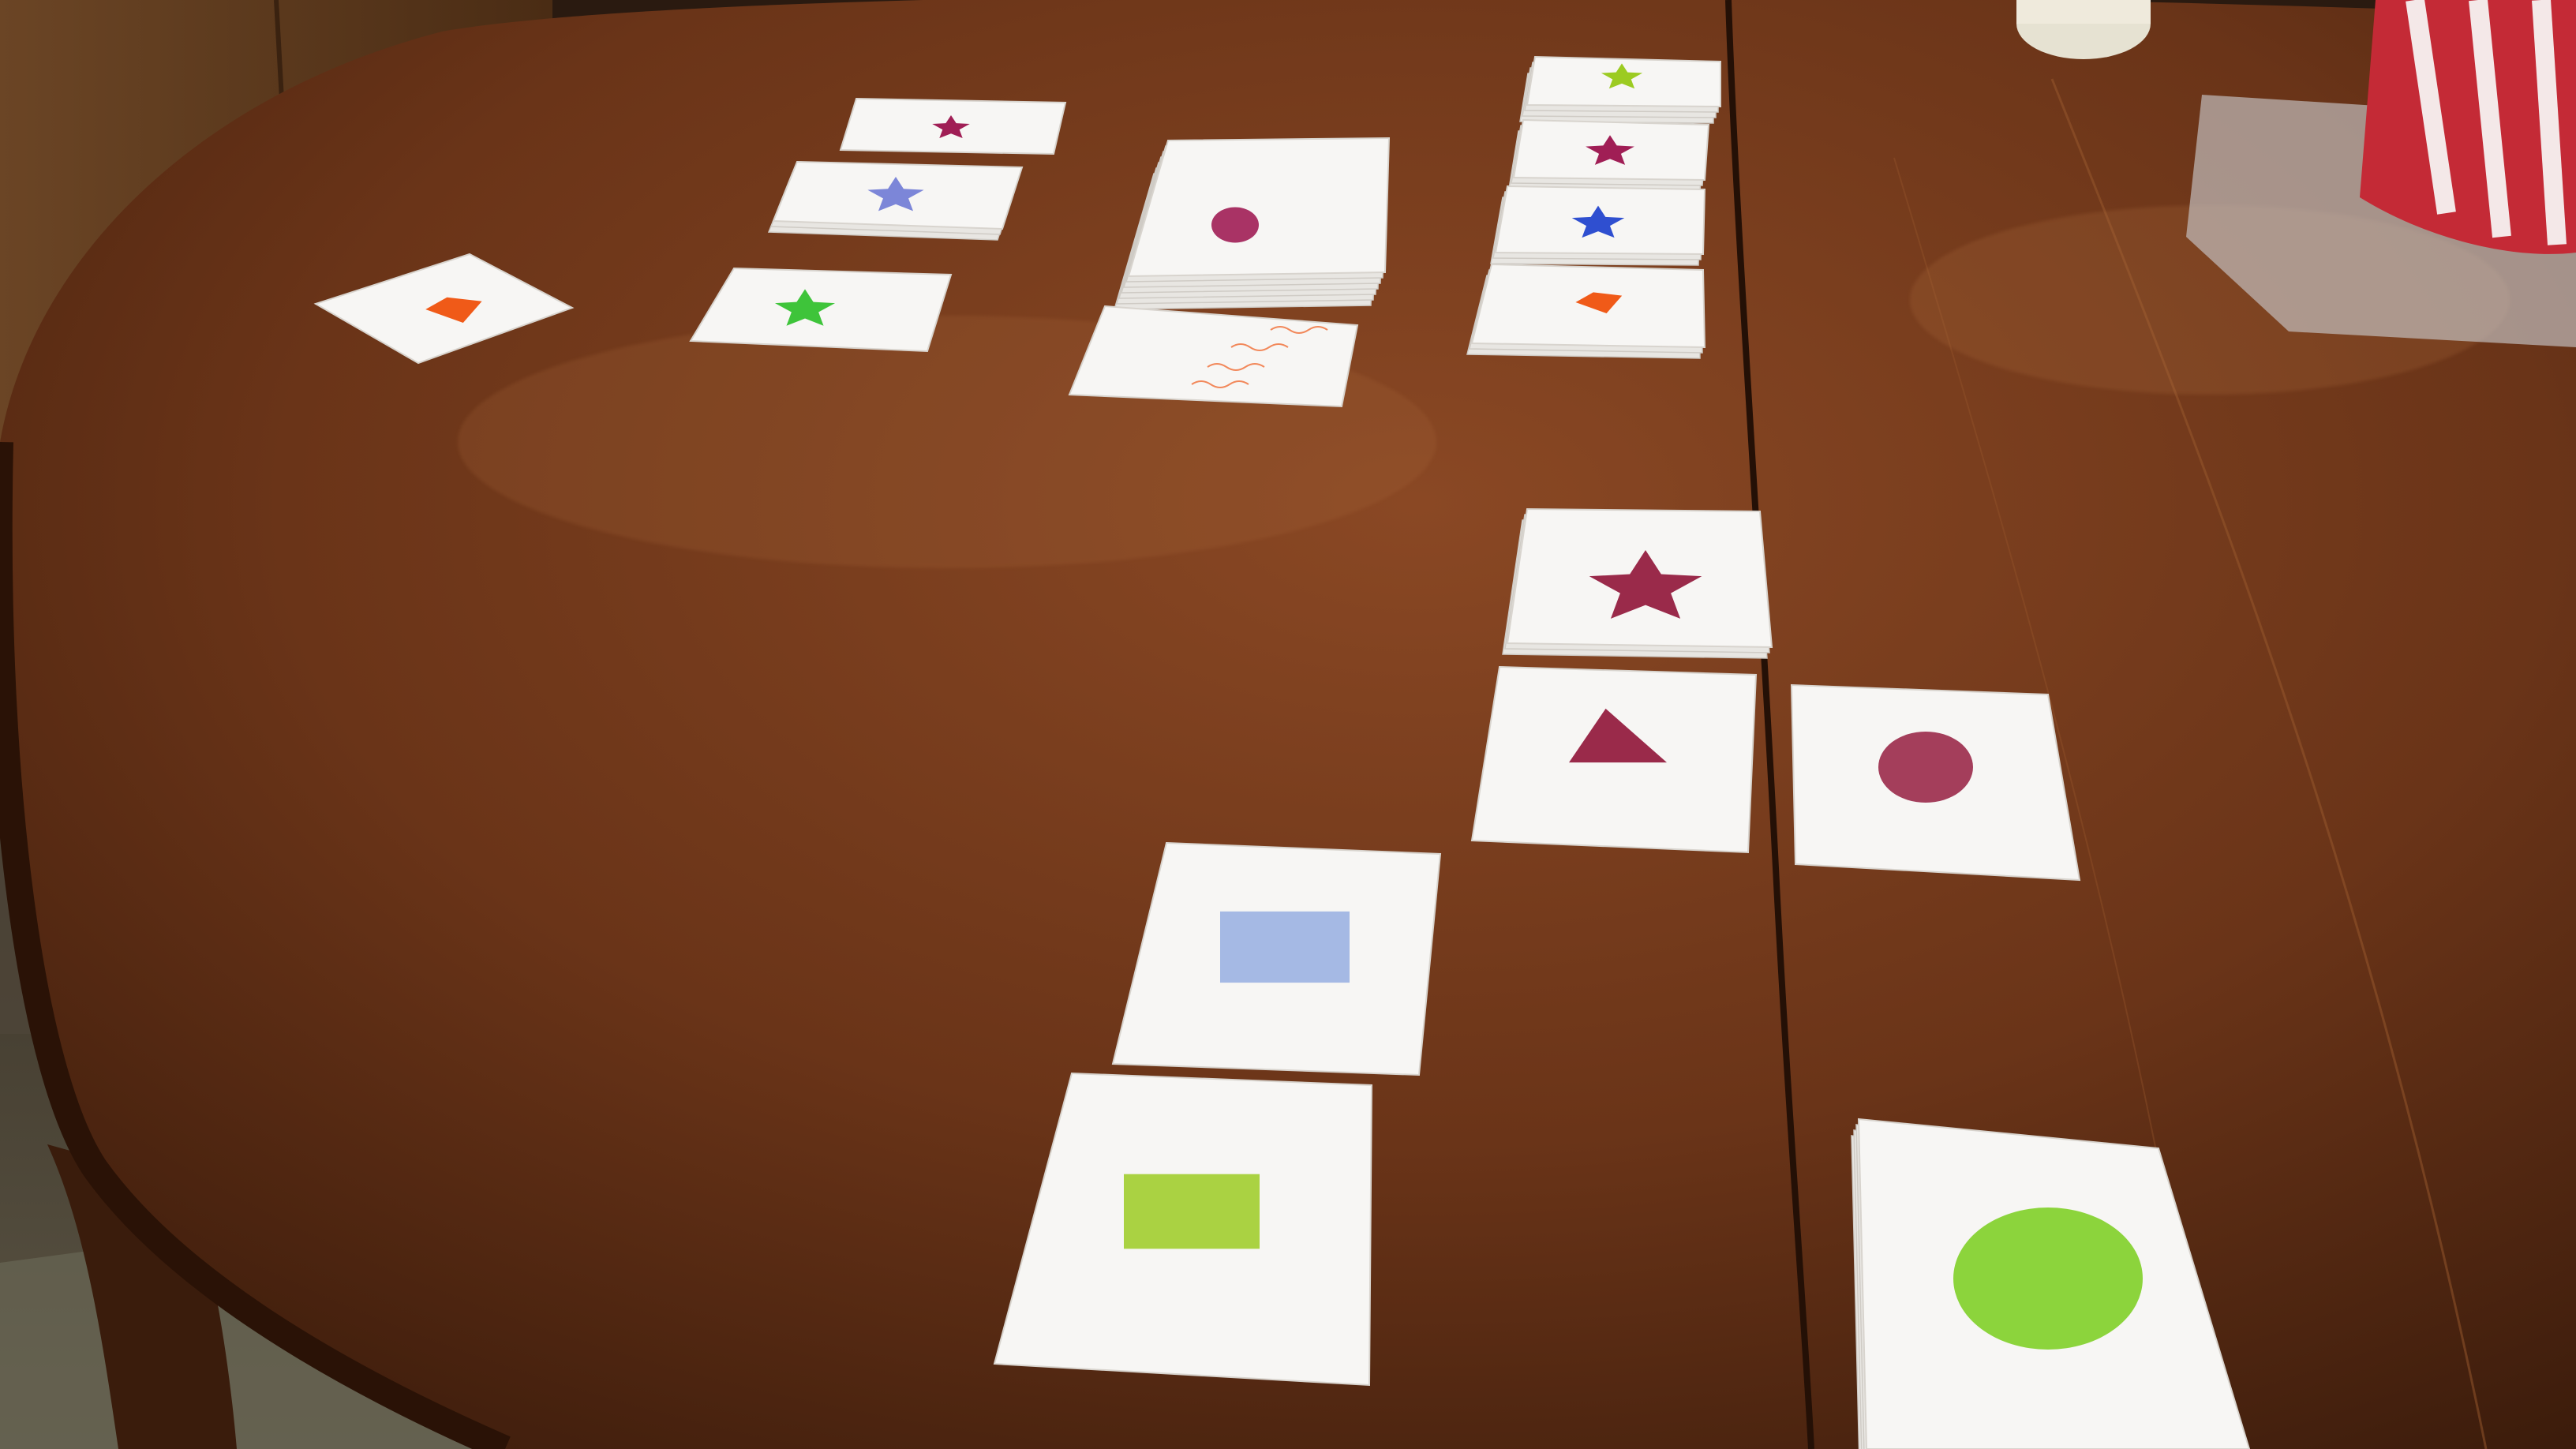  Describe the element at coordinates (1614, 759) in the screenshot. I see `card-maroon-triangle` at that location.